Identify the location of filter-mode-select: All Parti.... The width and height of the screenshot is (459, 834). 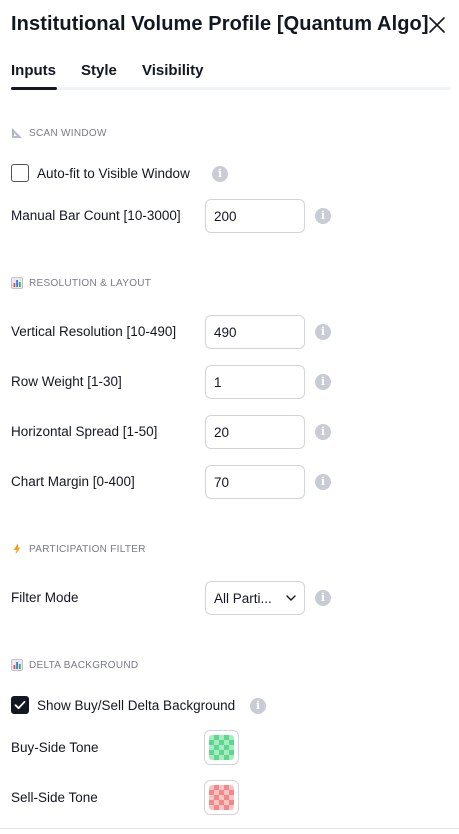
(255, 598).